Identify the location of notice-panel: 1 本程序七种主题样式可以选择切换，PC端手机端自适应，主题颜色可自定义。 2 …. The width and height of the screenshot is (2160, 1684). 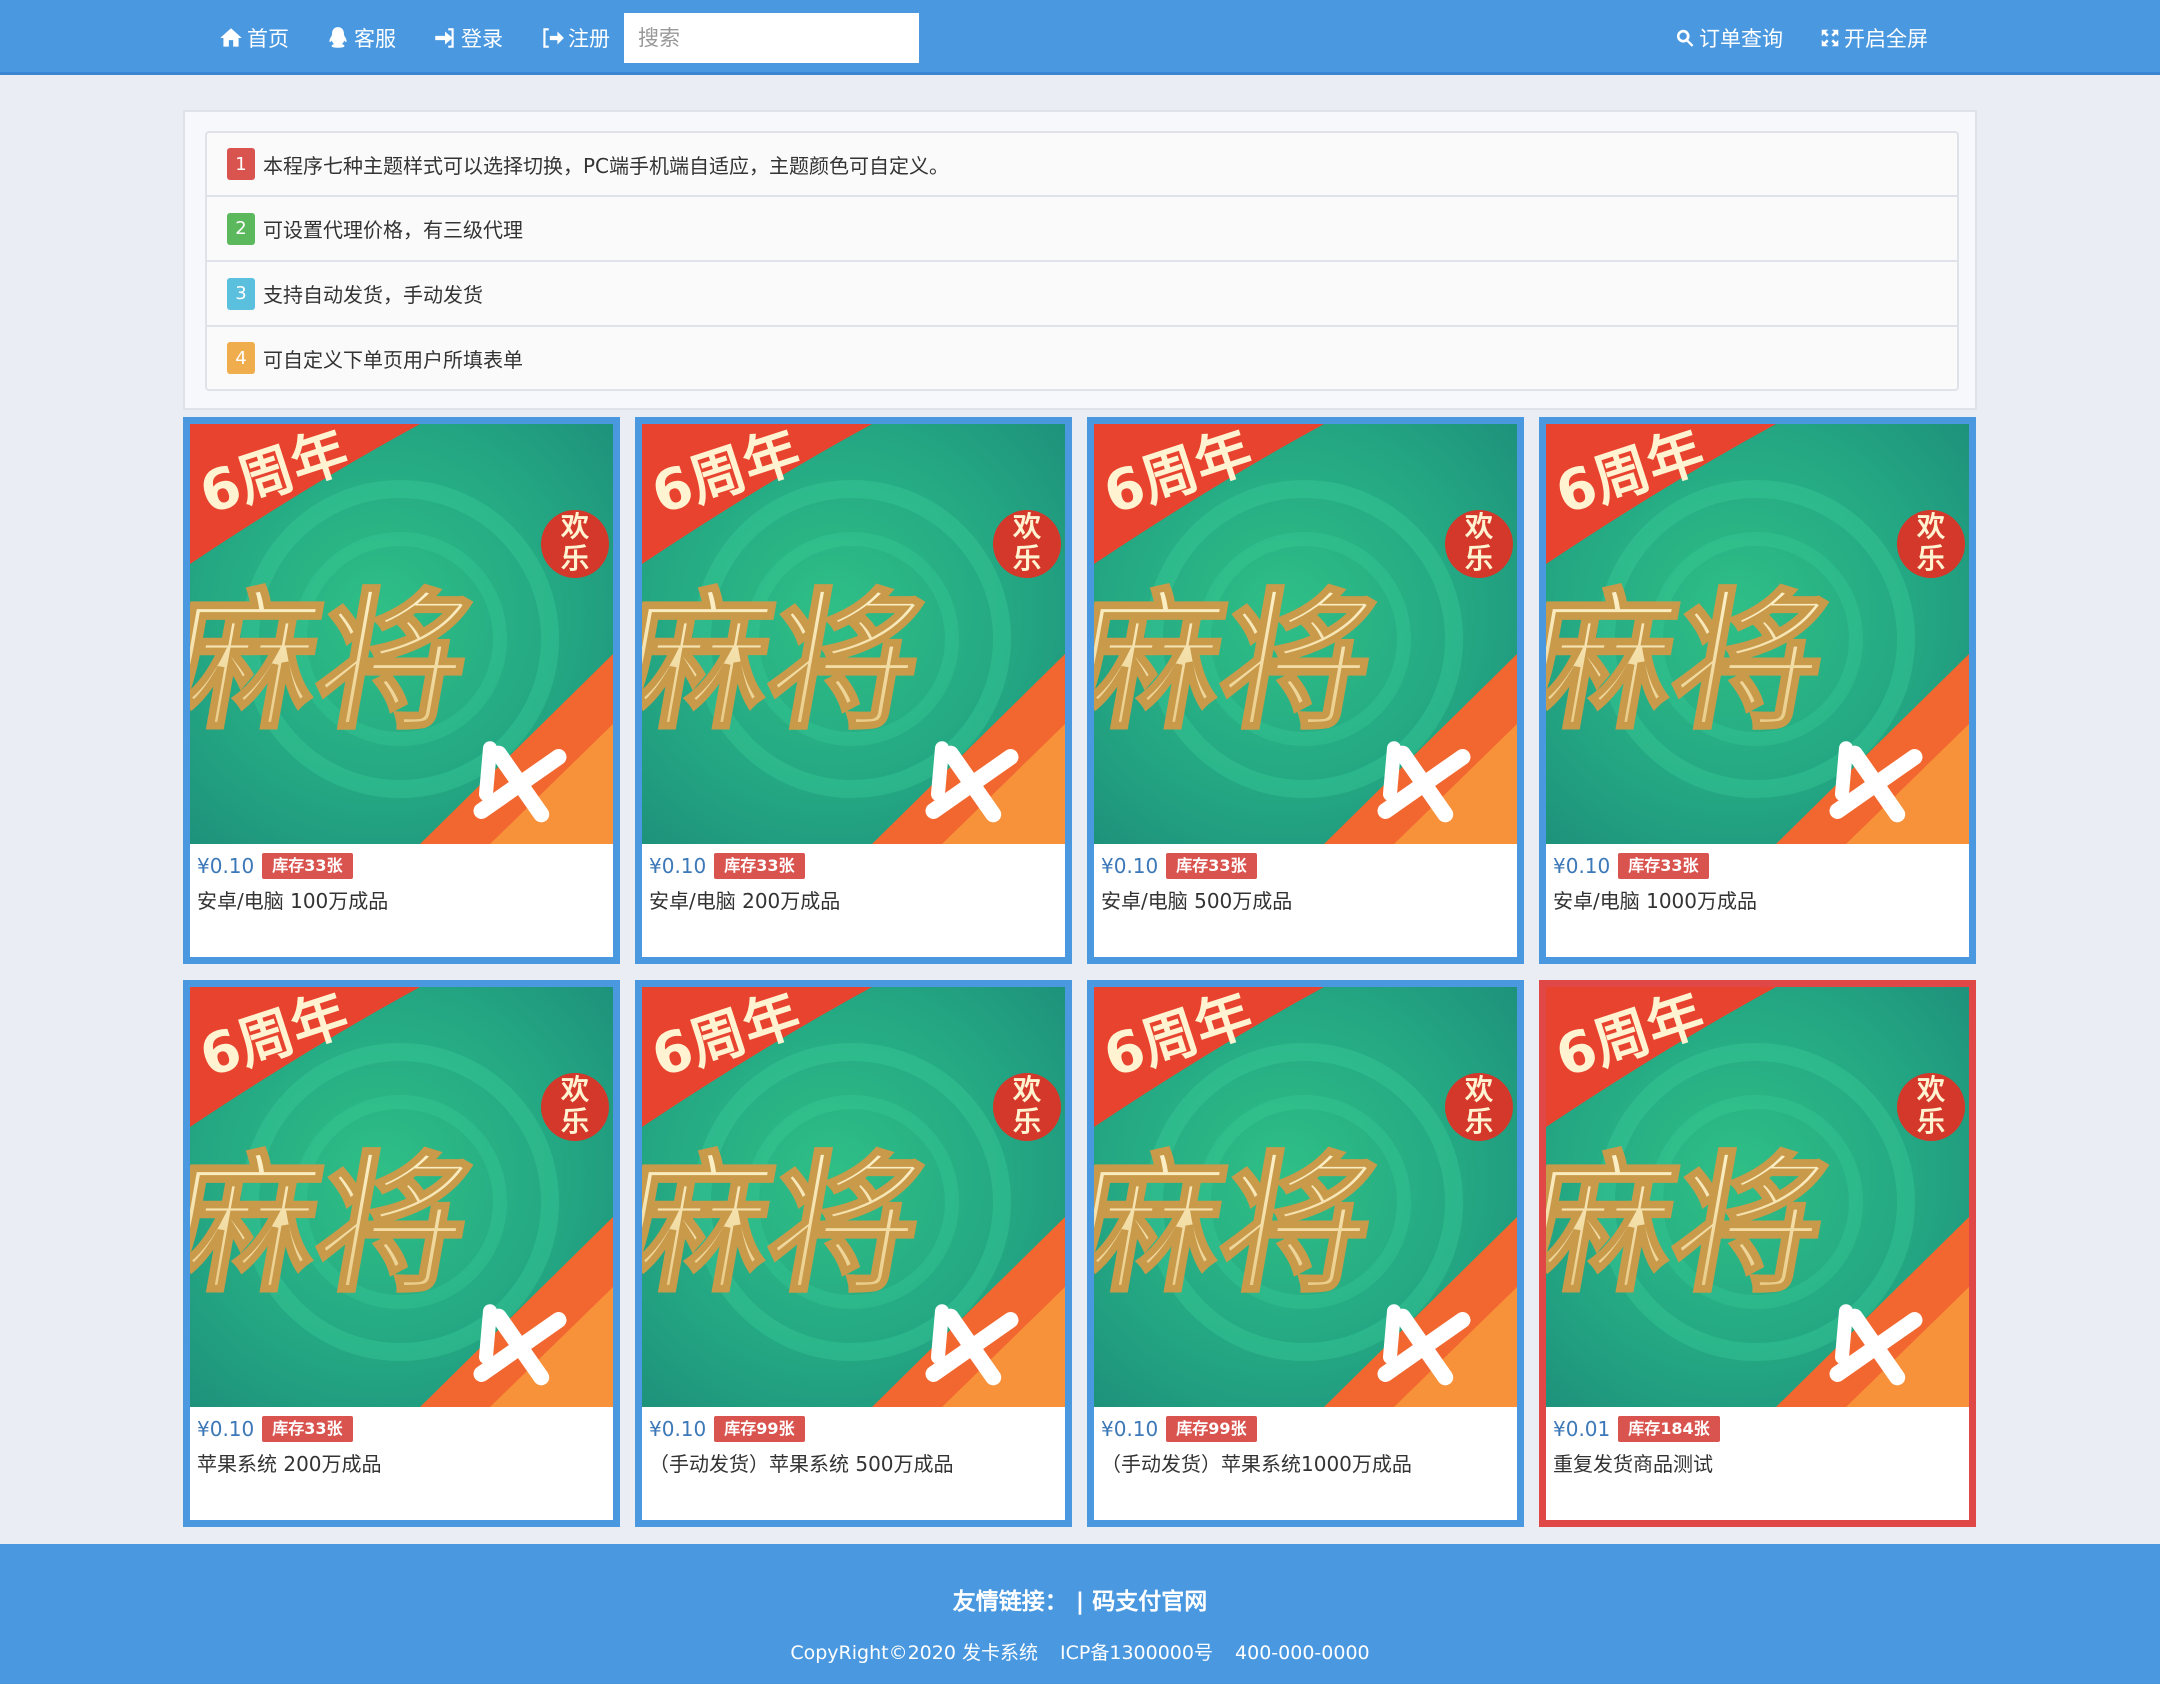
(1080, 260).